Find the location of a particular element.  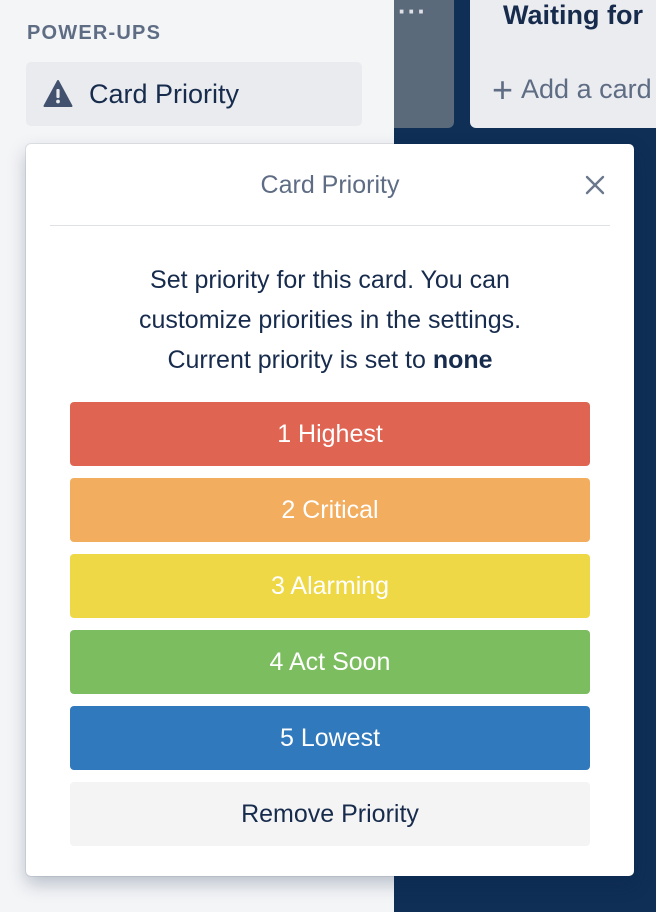

plus-icon: + is located at coordinates (503, 89).